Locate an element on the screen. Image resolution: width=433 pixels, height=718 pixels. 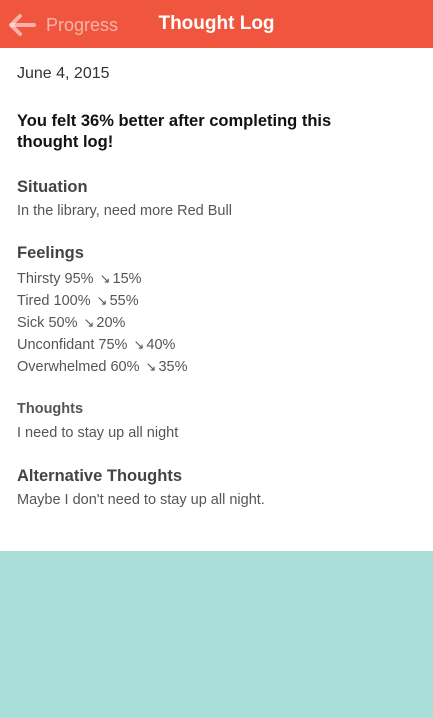
feelings-title: Feelings is located at coordinates (50, 253).